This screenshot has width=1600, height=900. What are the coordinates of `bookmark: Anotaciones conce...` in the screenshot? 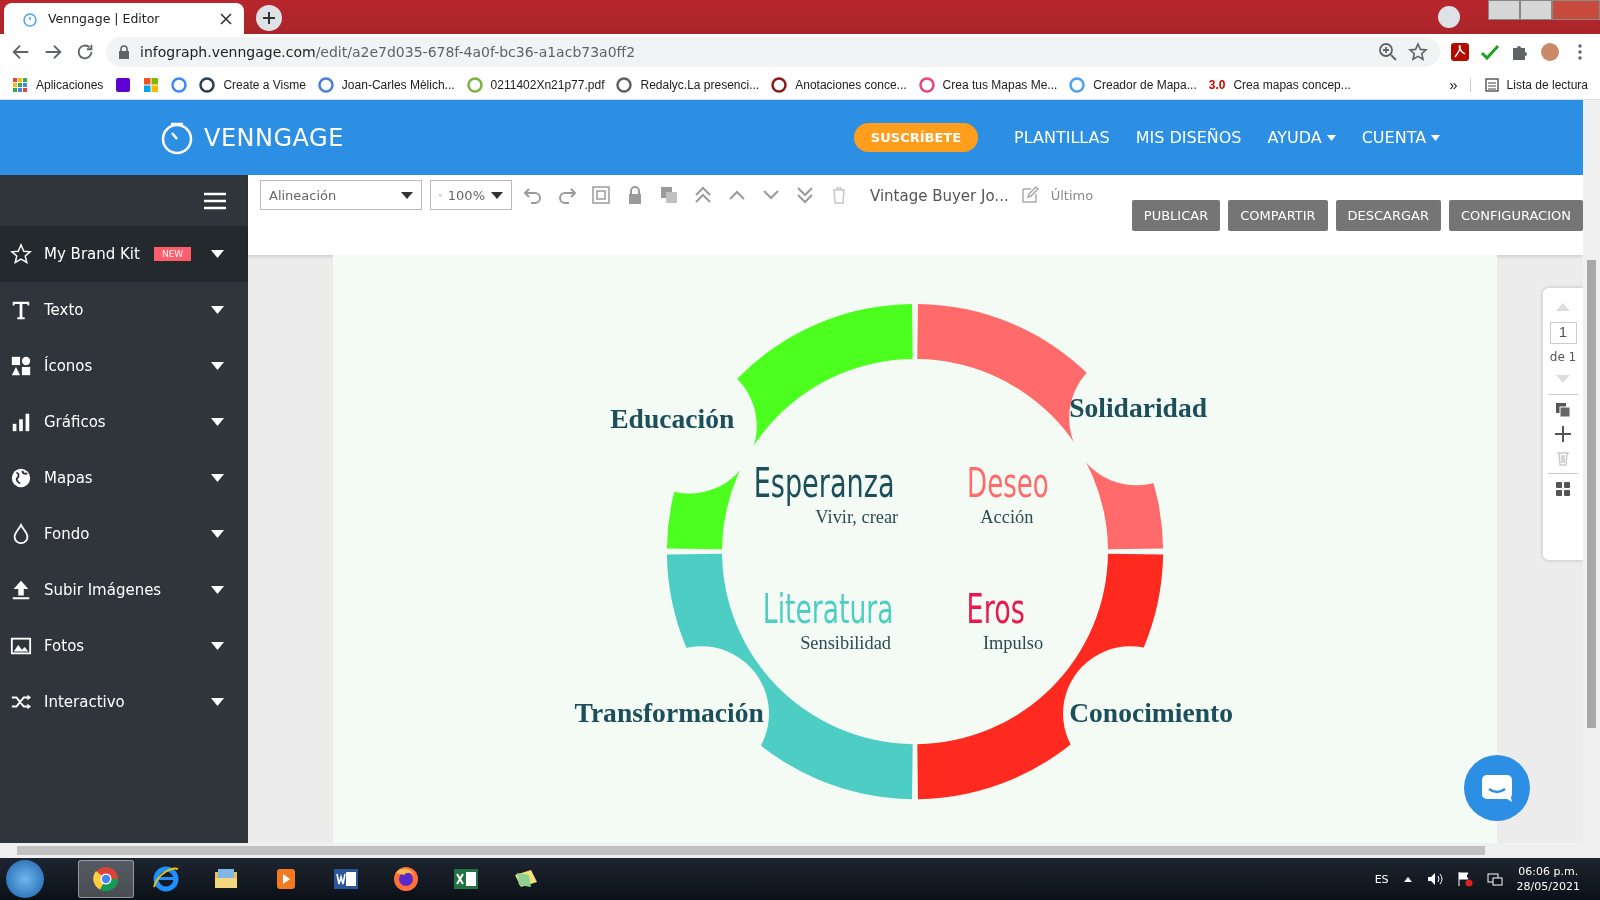 It's located at (851, 84).